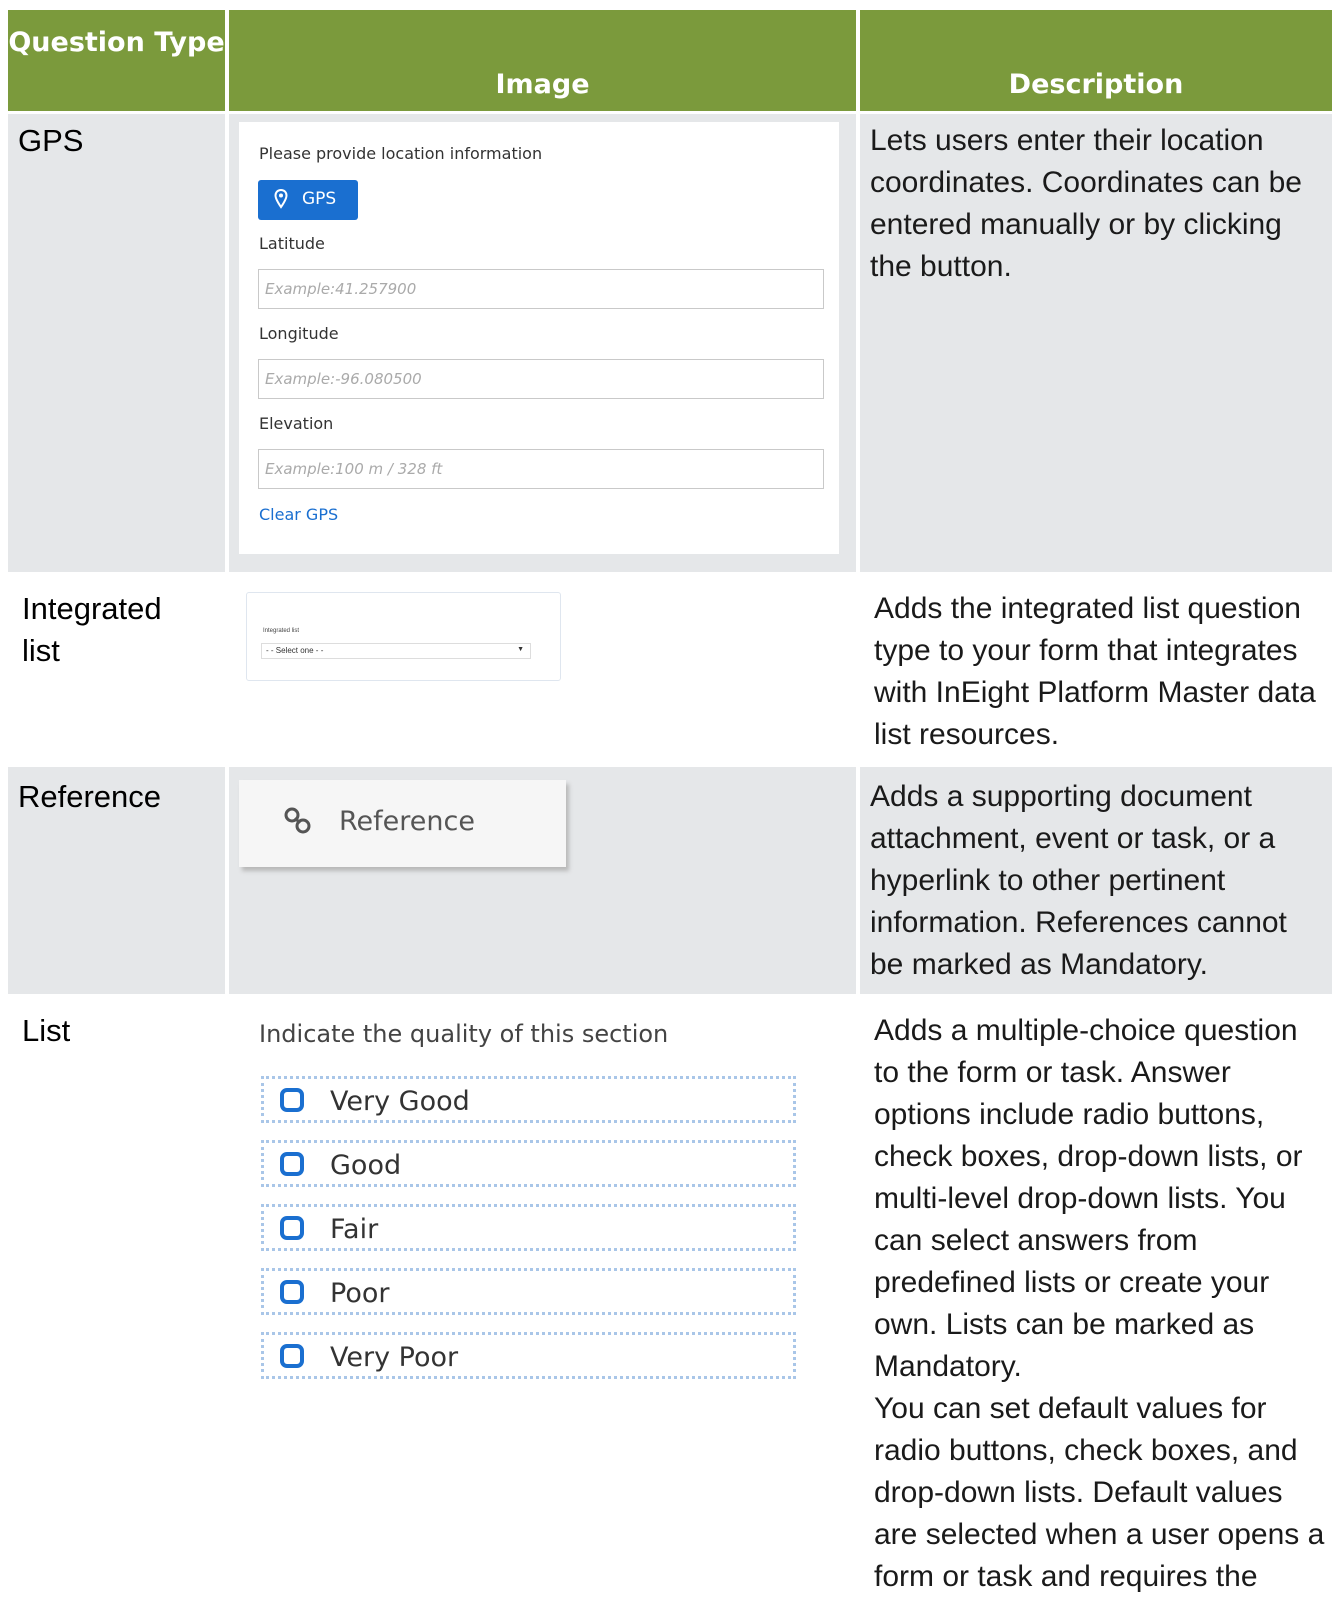 This screenshot has width=1340, height=1612. What do you see at coordinates (292, 243) in the screenshot?
I see `latitude-label: Latitude` at bounding box center [292, 243].